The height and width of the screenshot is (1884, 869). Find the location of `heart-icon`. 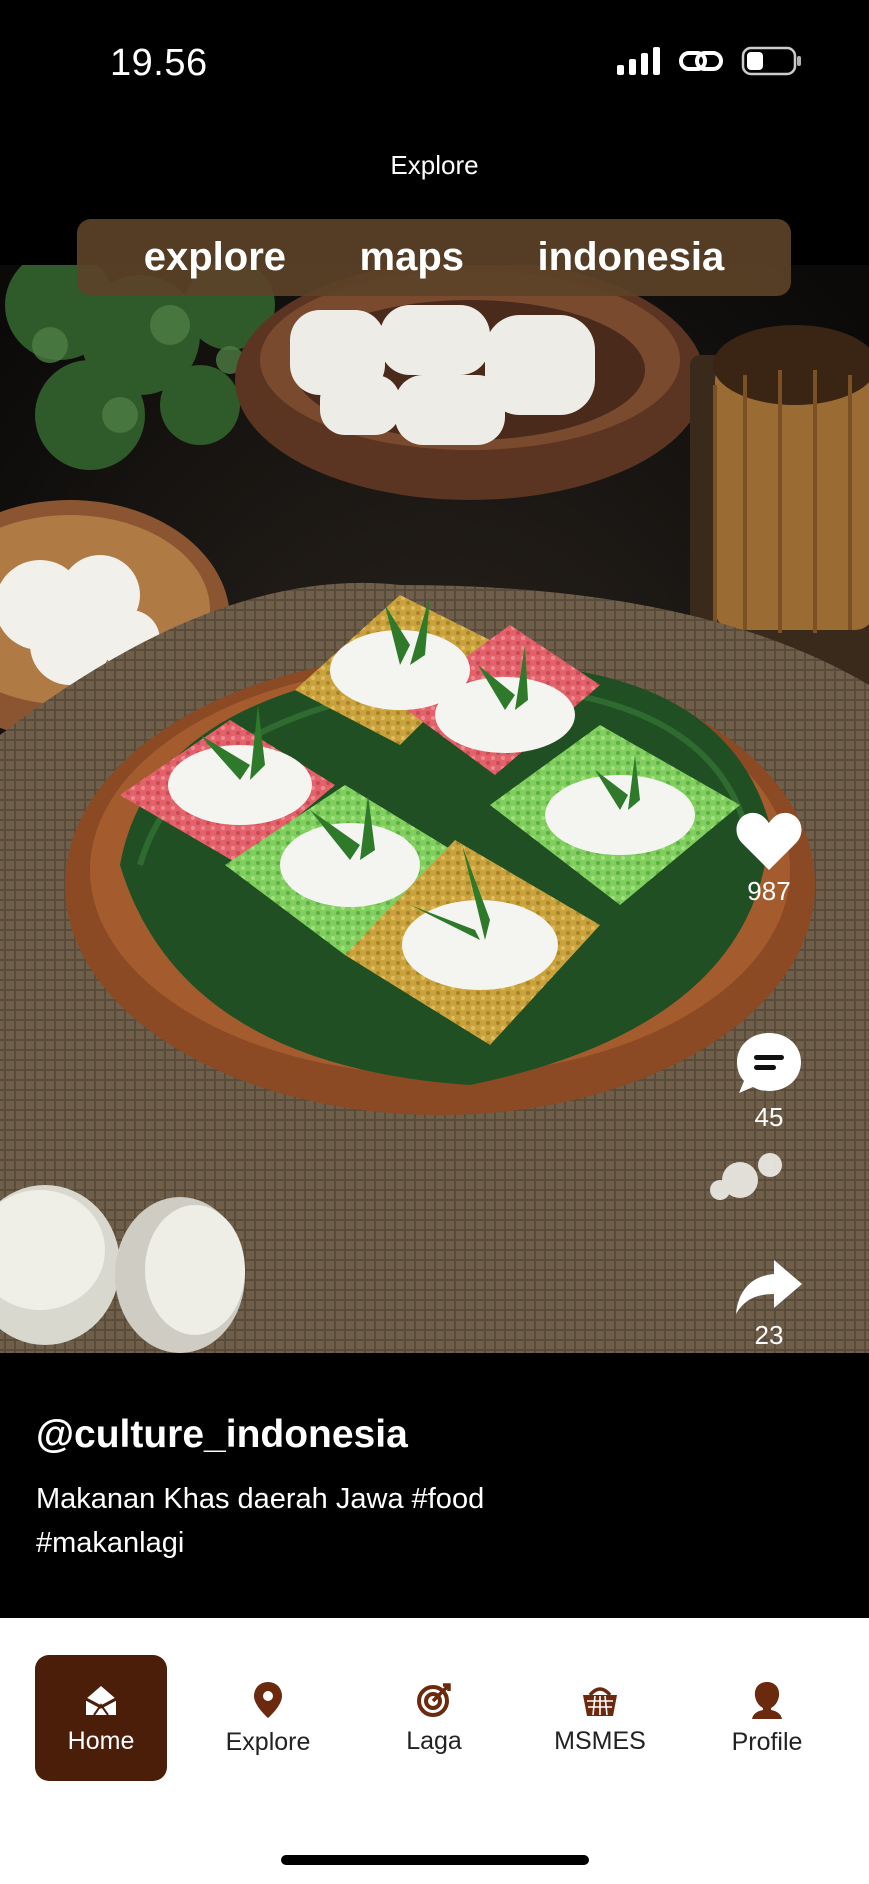

heart-icon is located at coordinates (769, 841).